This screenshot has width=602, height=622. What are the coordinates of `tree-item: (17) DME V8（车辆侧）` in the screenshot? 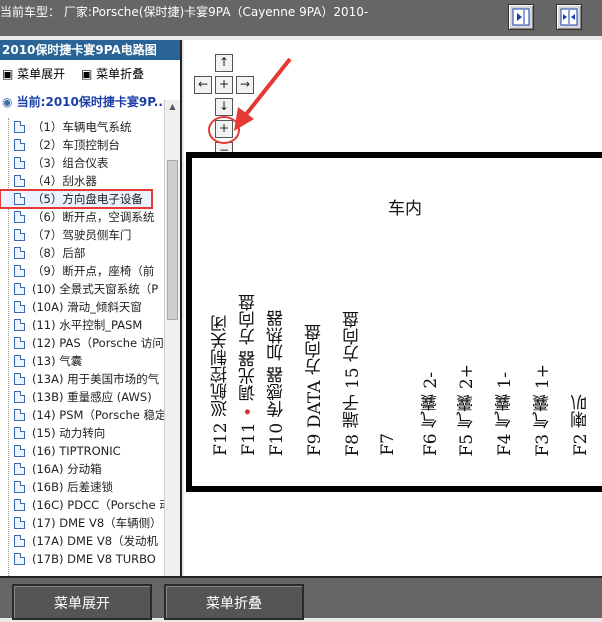 It's located at (83, 523).